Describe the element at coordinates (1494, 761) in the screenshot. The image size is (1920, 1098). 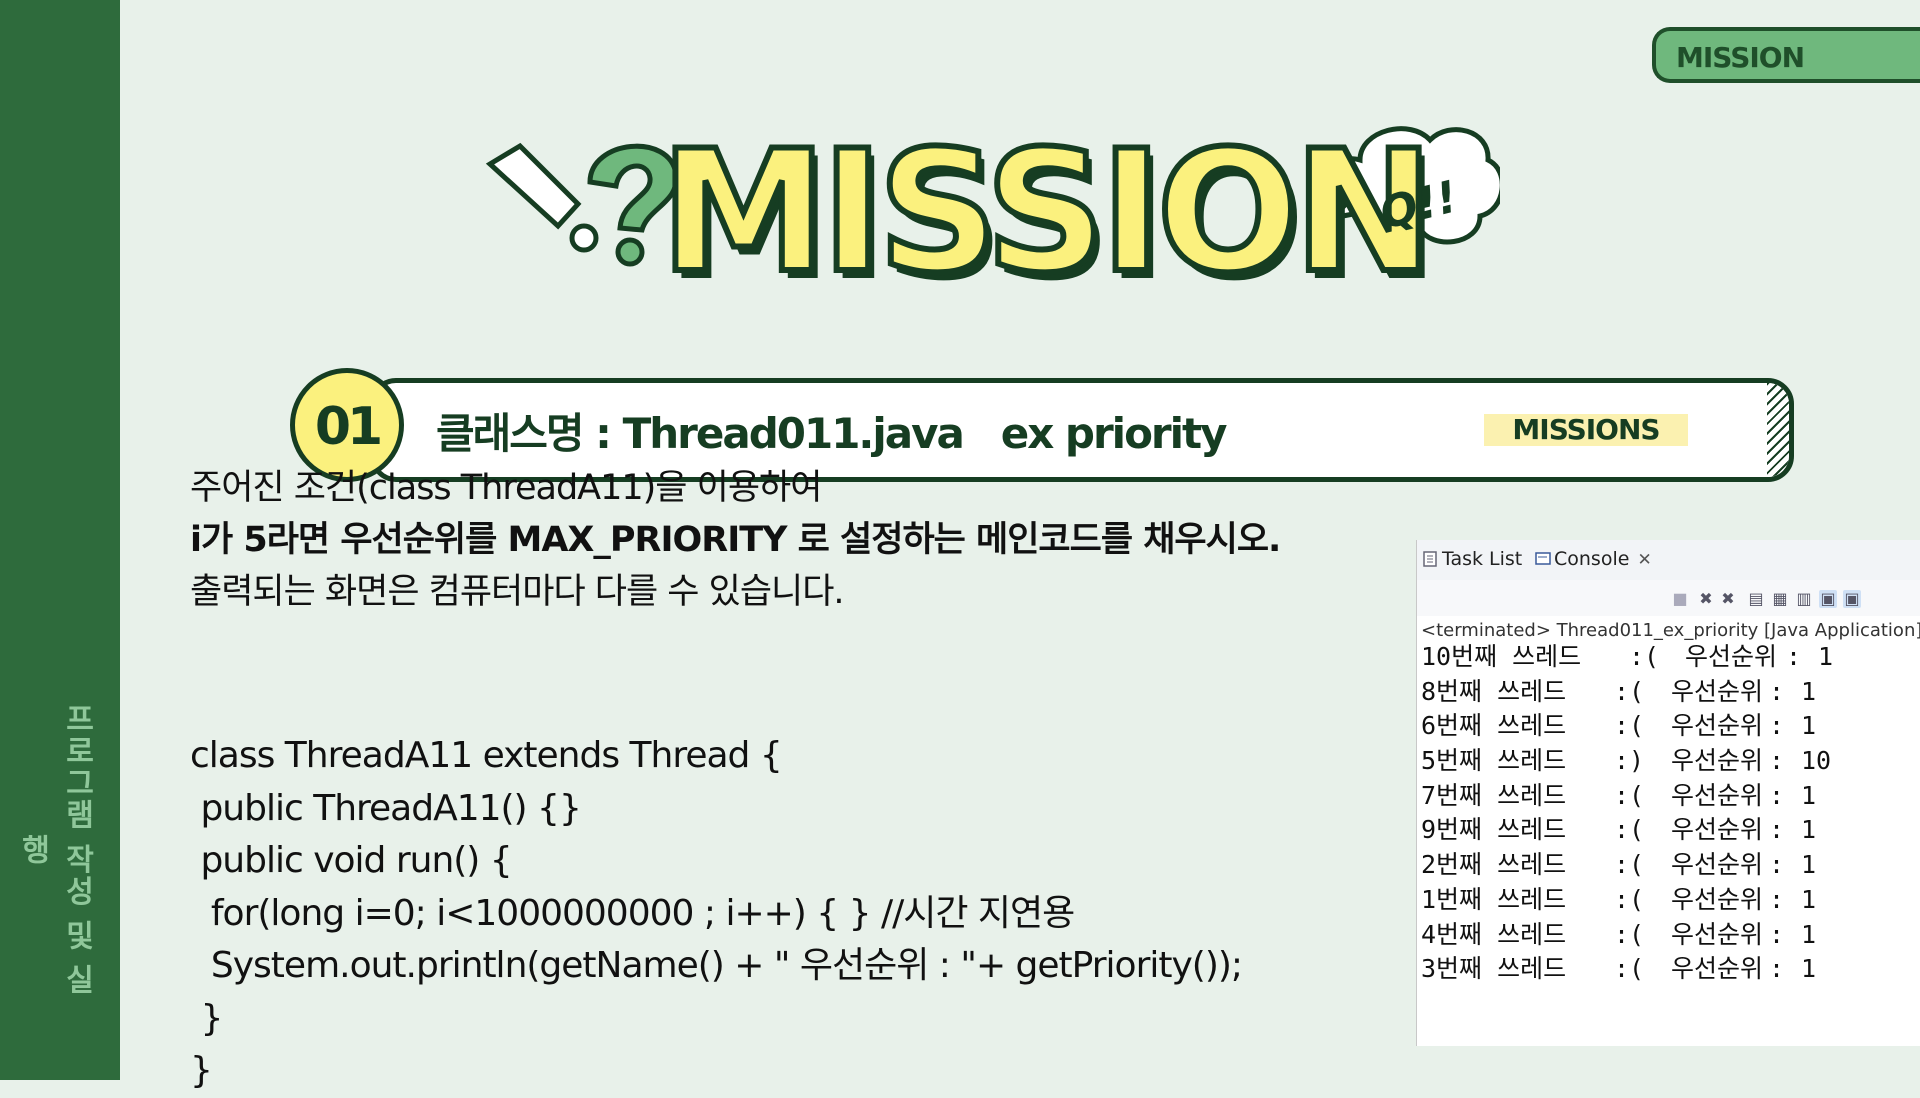
I see `thread-name: 5번째 쓰레드` at that location.